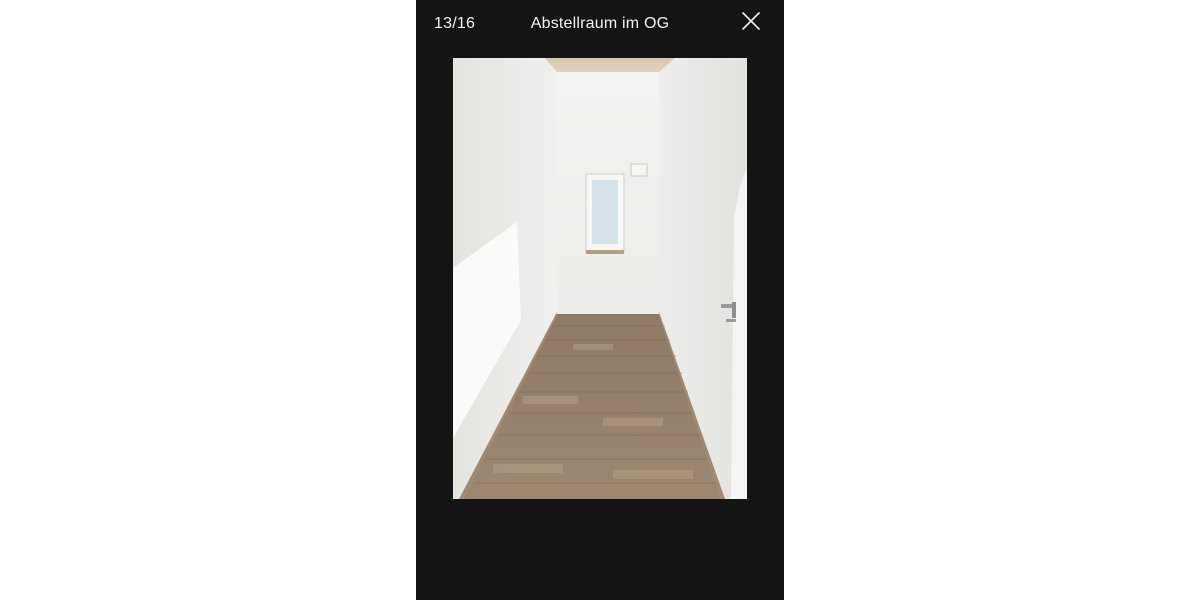 This screenshot has height=600, width=1200. I want to click on close-icon, so click(751, 21).